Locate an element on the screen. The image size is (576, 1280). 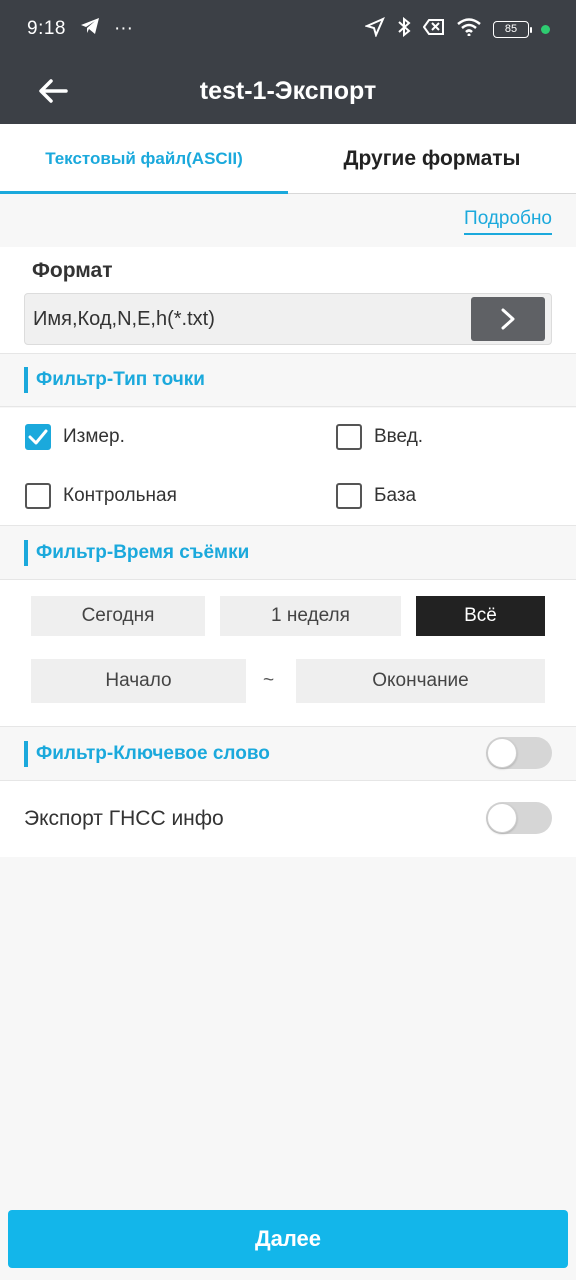
period-week-button: 1 неделя is located at coordinates (310, 616).